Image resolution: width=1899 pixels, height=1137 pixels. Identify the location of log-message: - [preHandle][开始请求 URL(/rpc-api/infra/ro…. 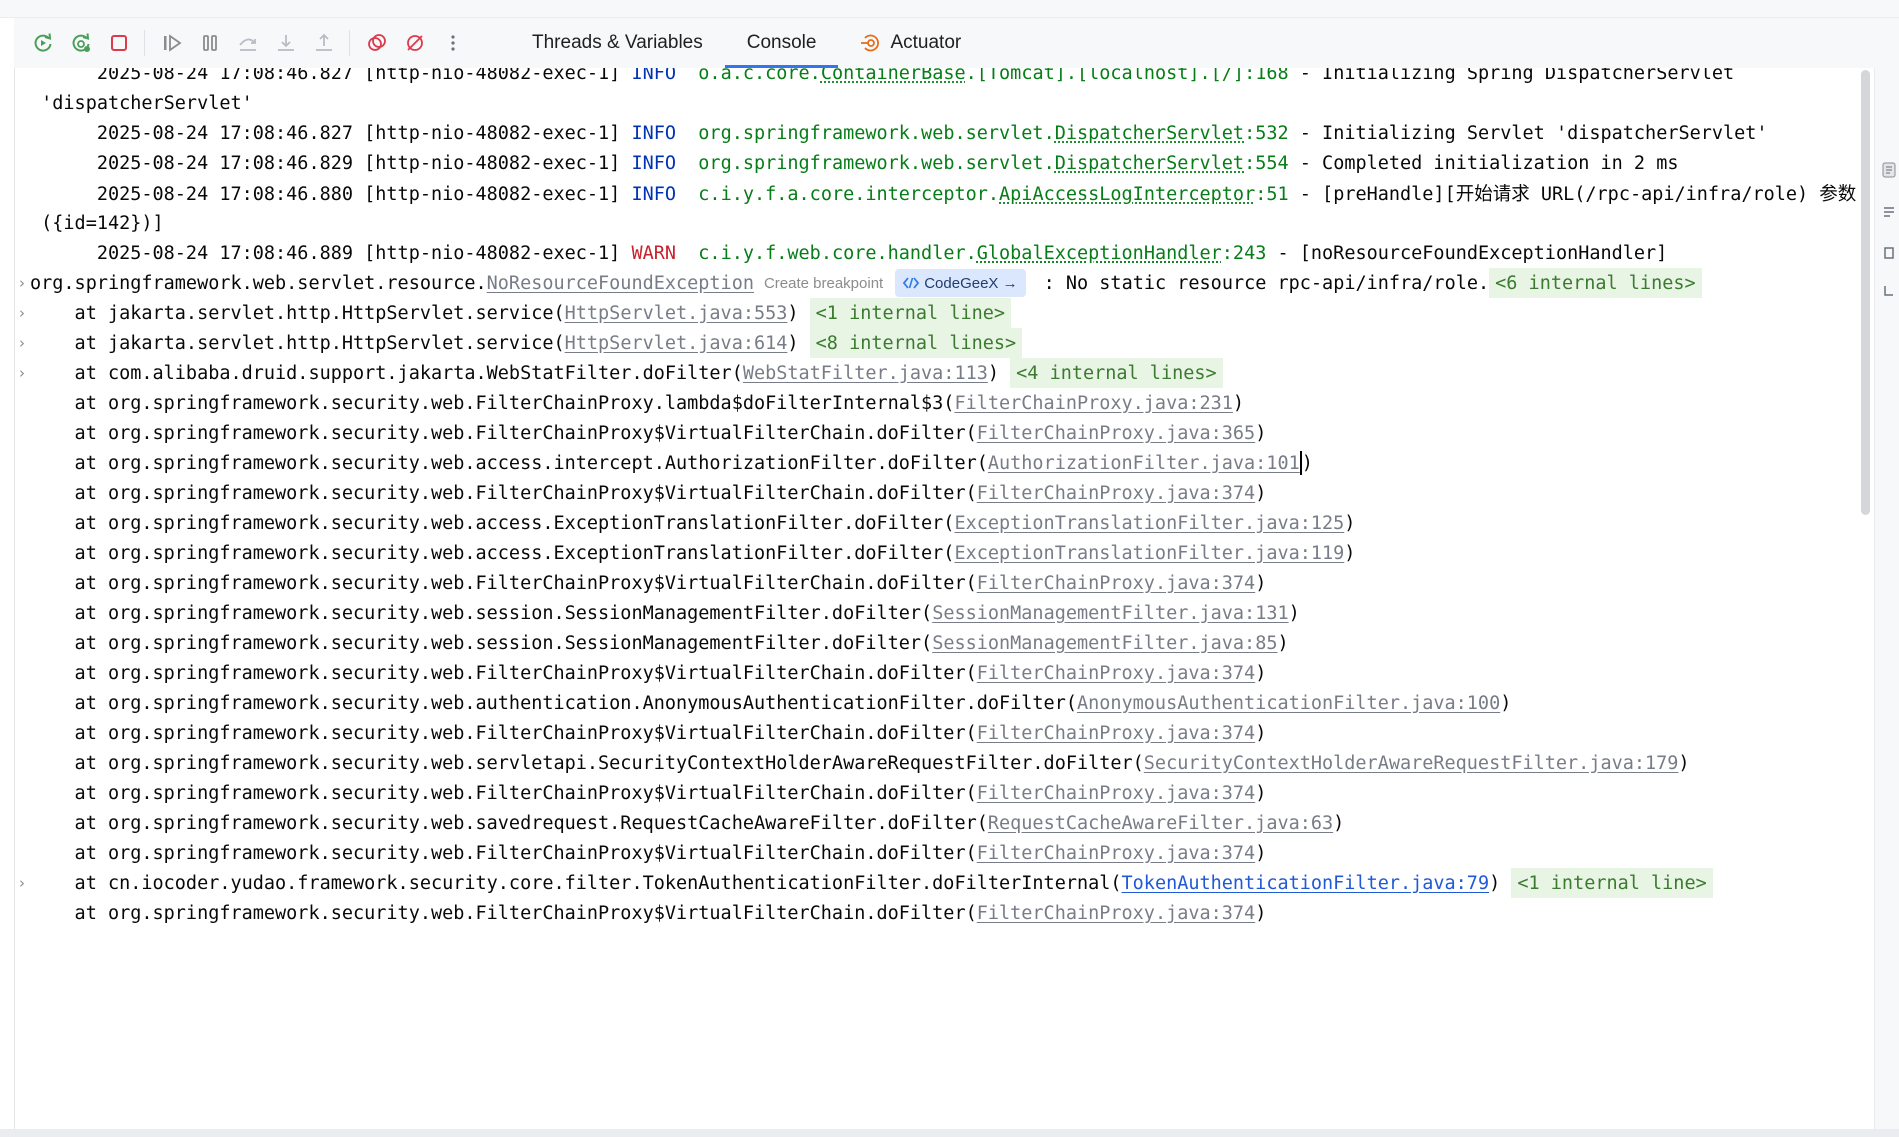
(1572, 194).